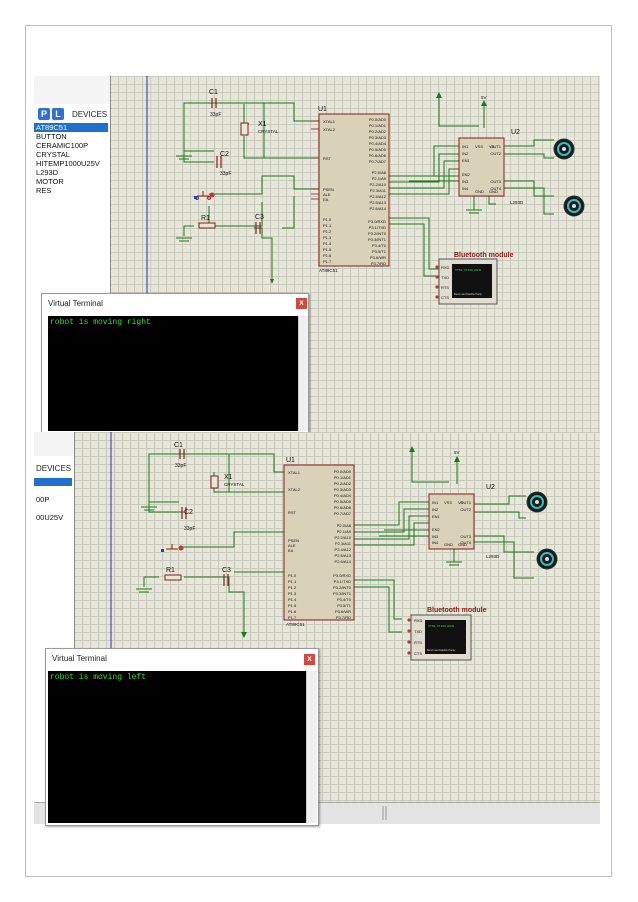 The width and height of the screenshot is (638, 902). Describe the element at coordinates (173, 373) in the screenshot. I see `terminal-screen: robot is moving right` at that location.